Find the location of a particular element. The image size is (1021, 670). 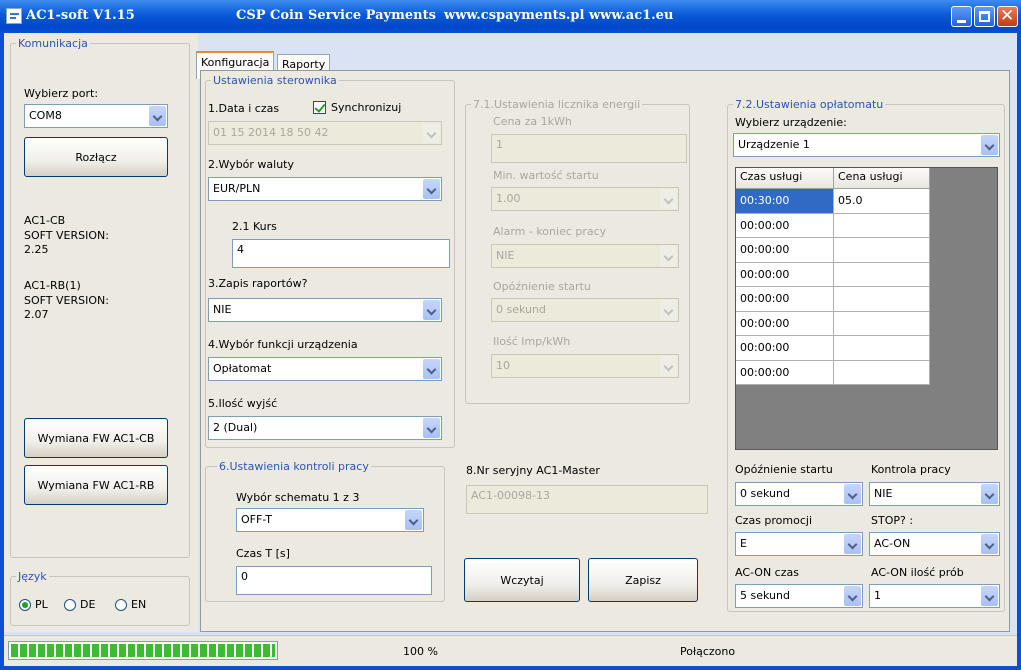

jezyk-title: Język is located at coordinates (32, 576).